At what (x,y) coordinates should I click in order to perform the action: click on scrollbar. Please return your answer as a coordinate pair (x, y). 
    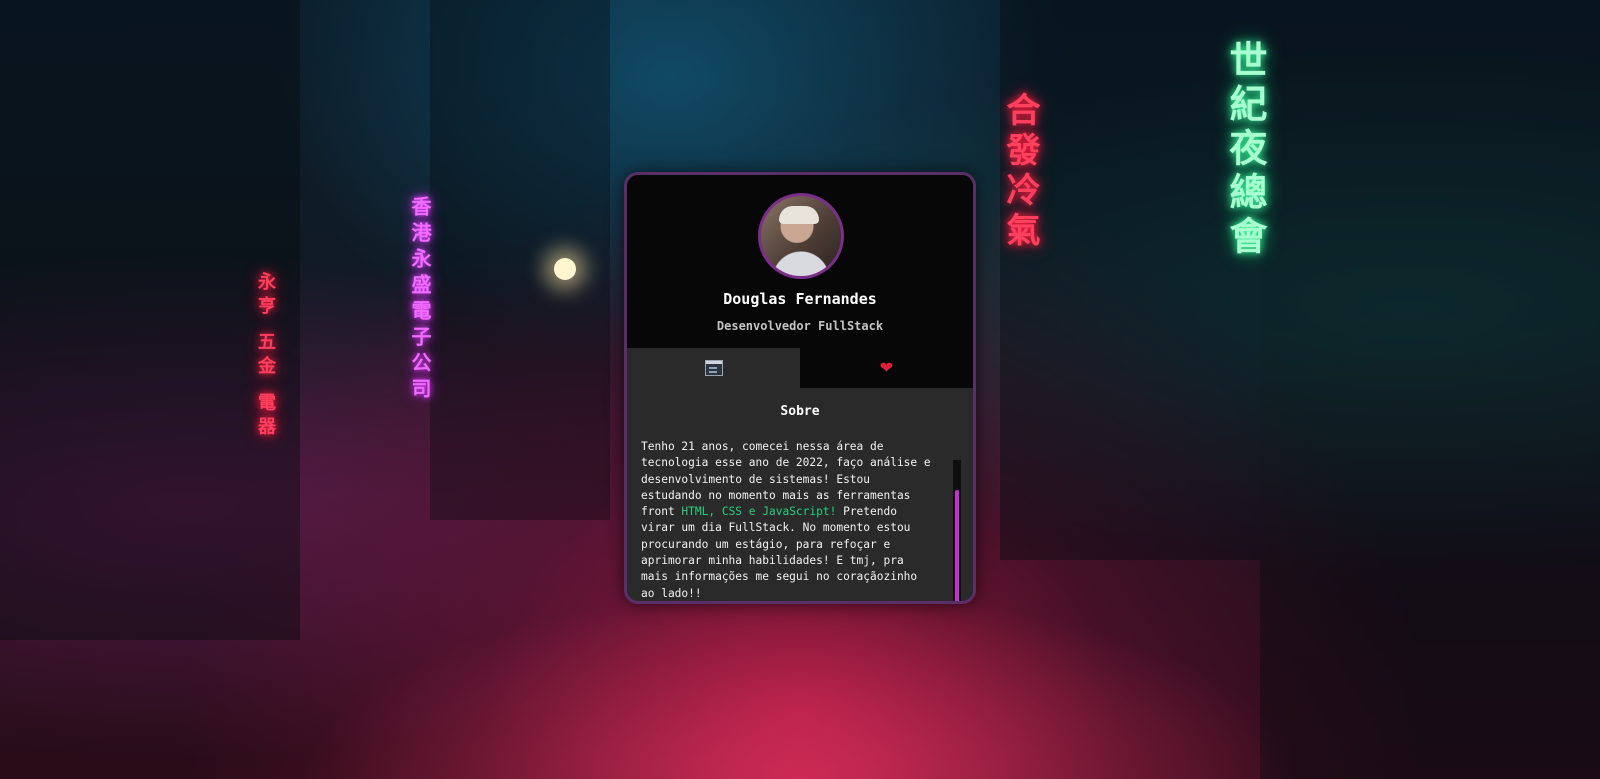
    Looking at the image, I should click on (957, 530).